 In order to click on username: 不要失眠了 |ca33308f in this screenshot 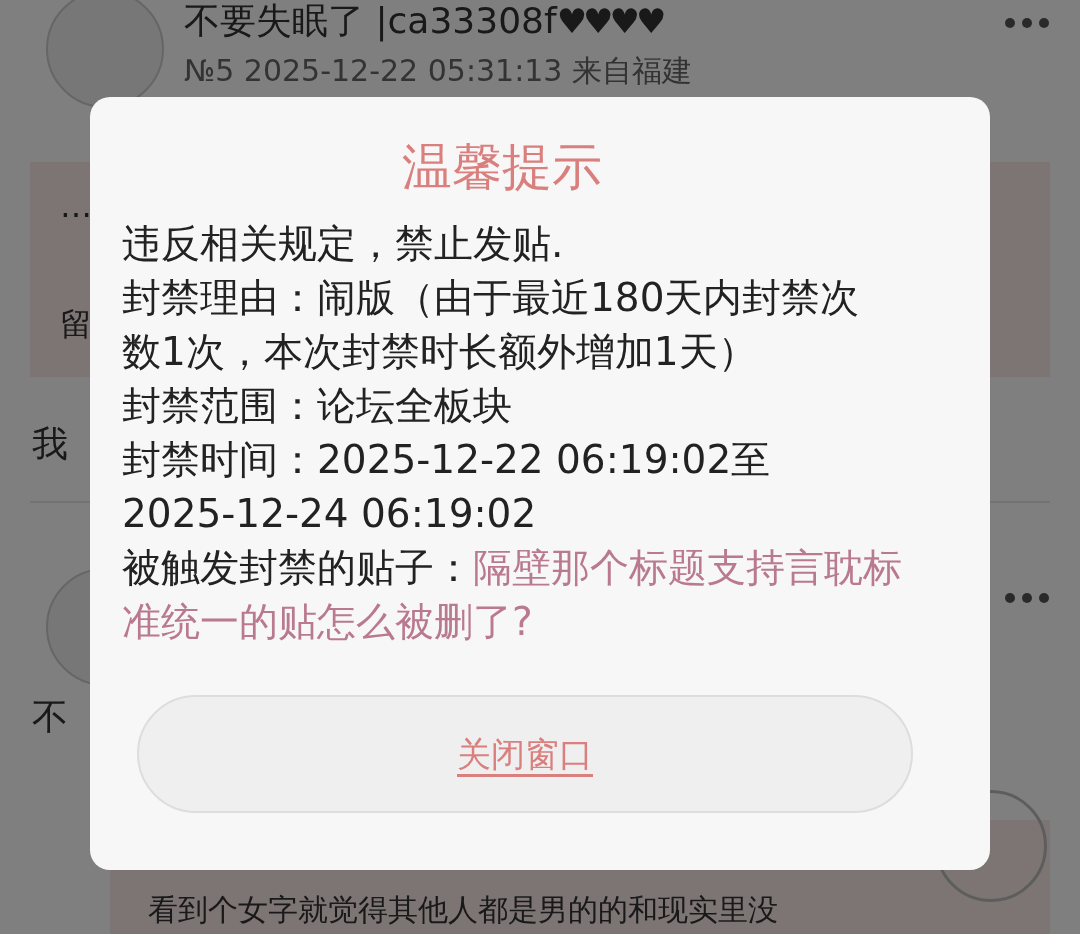, I will do `click(370, 21)`.